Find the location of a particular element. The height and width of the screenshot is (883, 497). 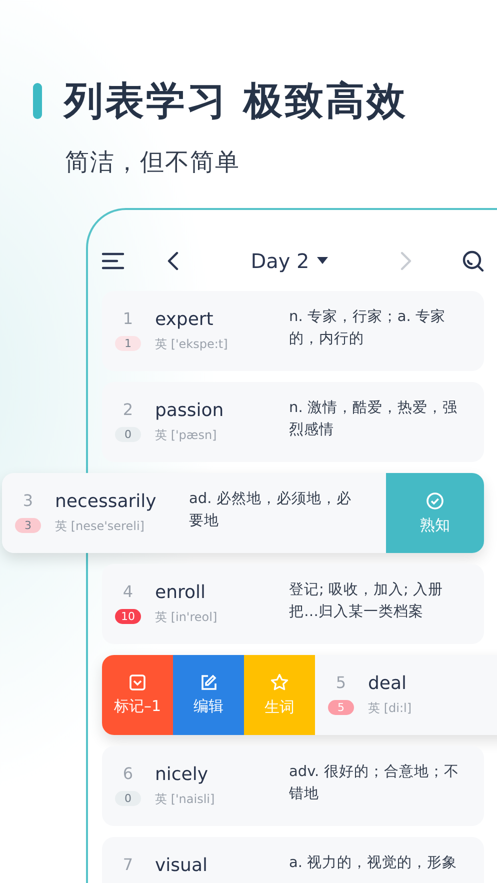

word-card: 7 visual a. 视力的，视觉的，形象 is located at coordinates (293, 860).